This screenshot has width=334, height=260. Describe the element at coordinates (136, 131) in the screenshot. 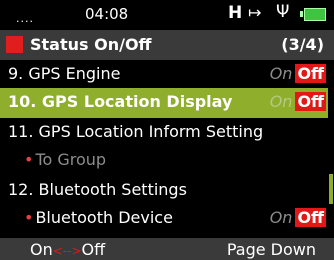

I see `menu-item-label: 11. GPS Location Inform Setting` at that location.